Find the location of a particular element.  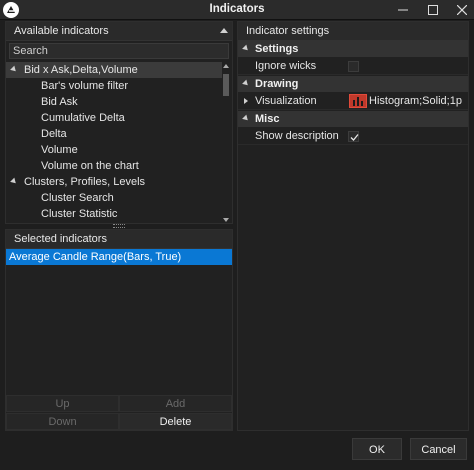

indicator-settings-header: Indicator settings is located at coordinates (353, 31).